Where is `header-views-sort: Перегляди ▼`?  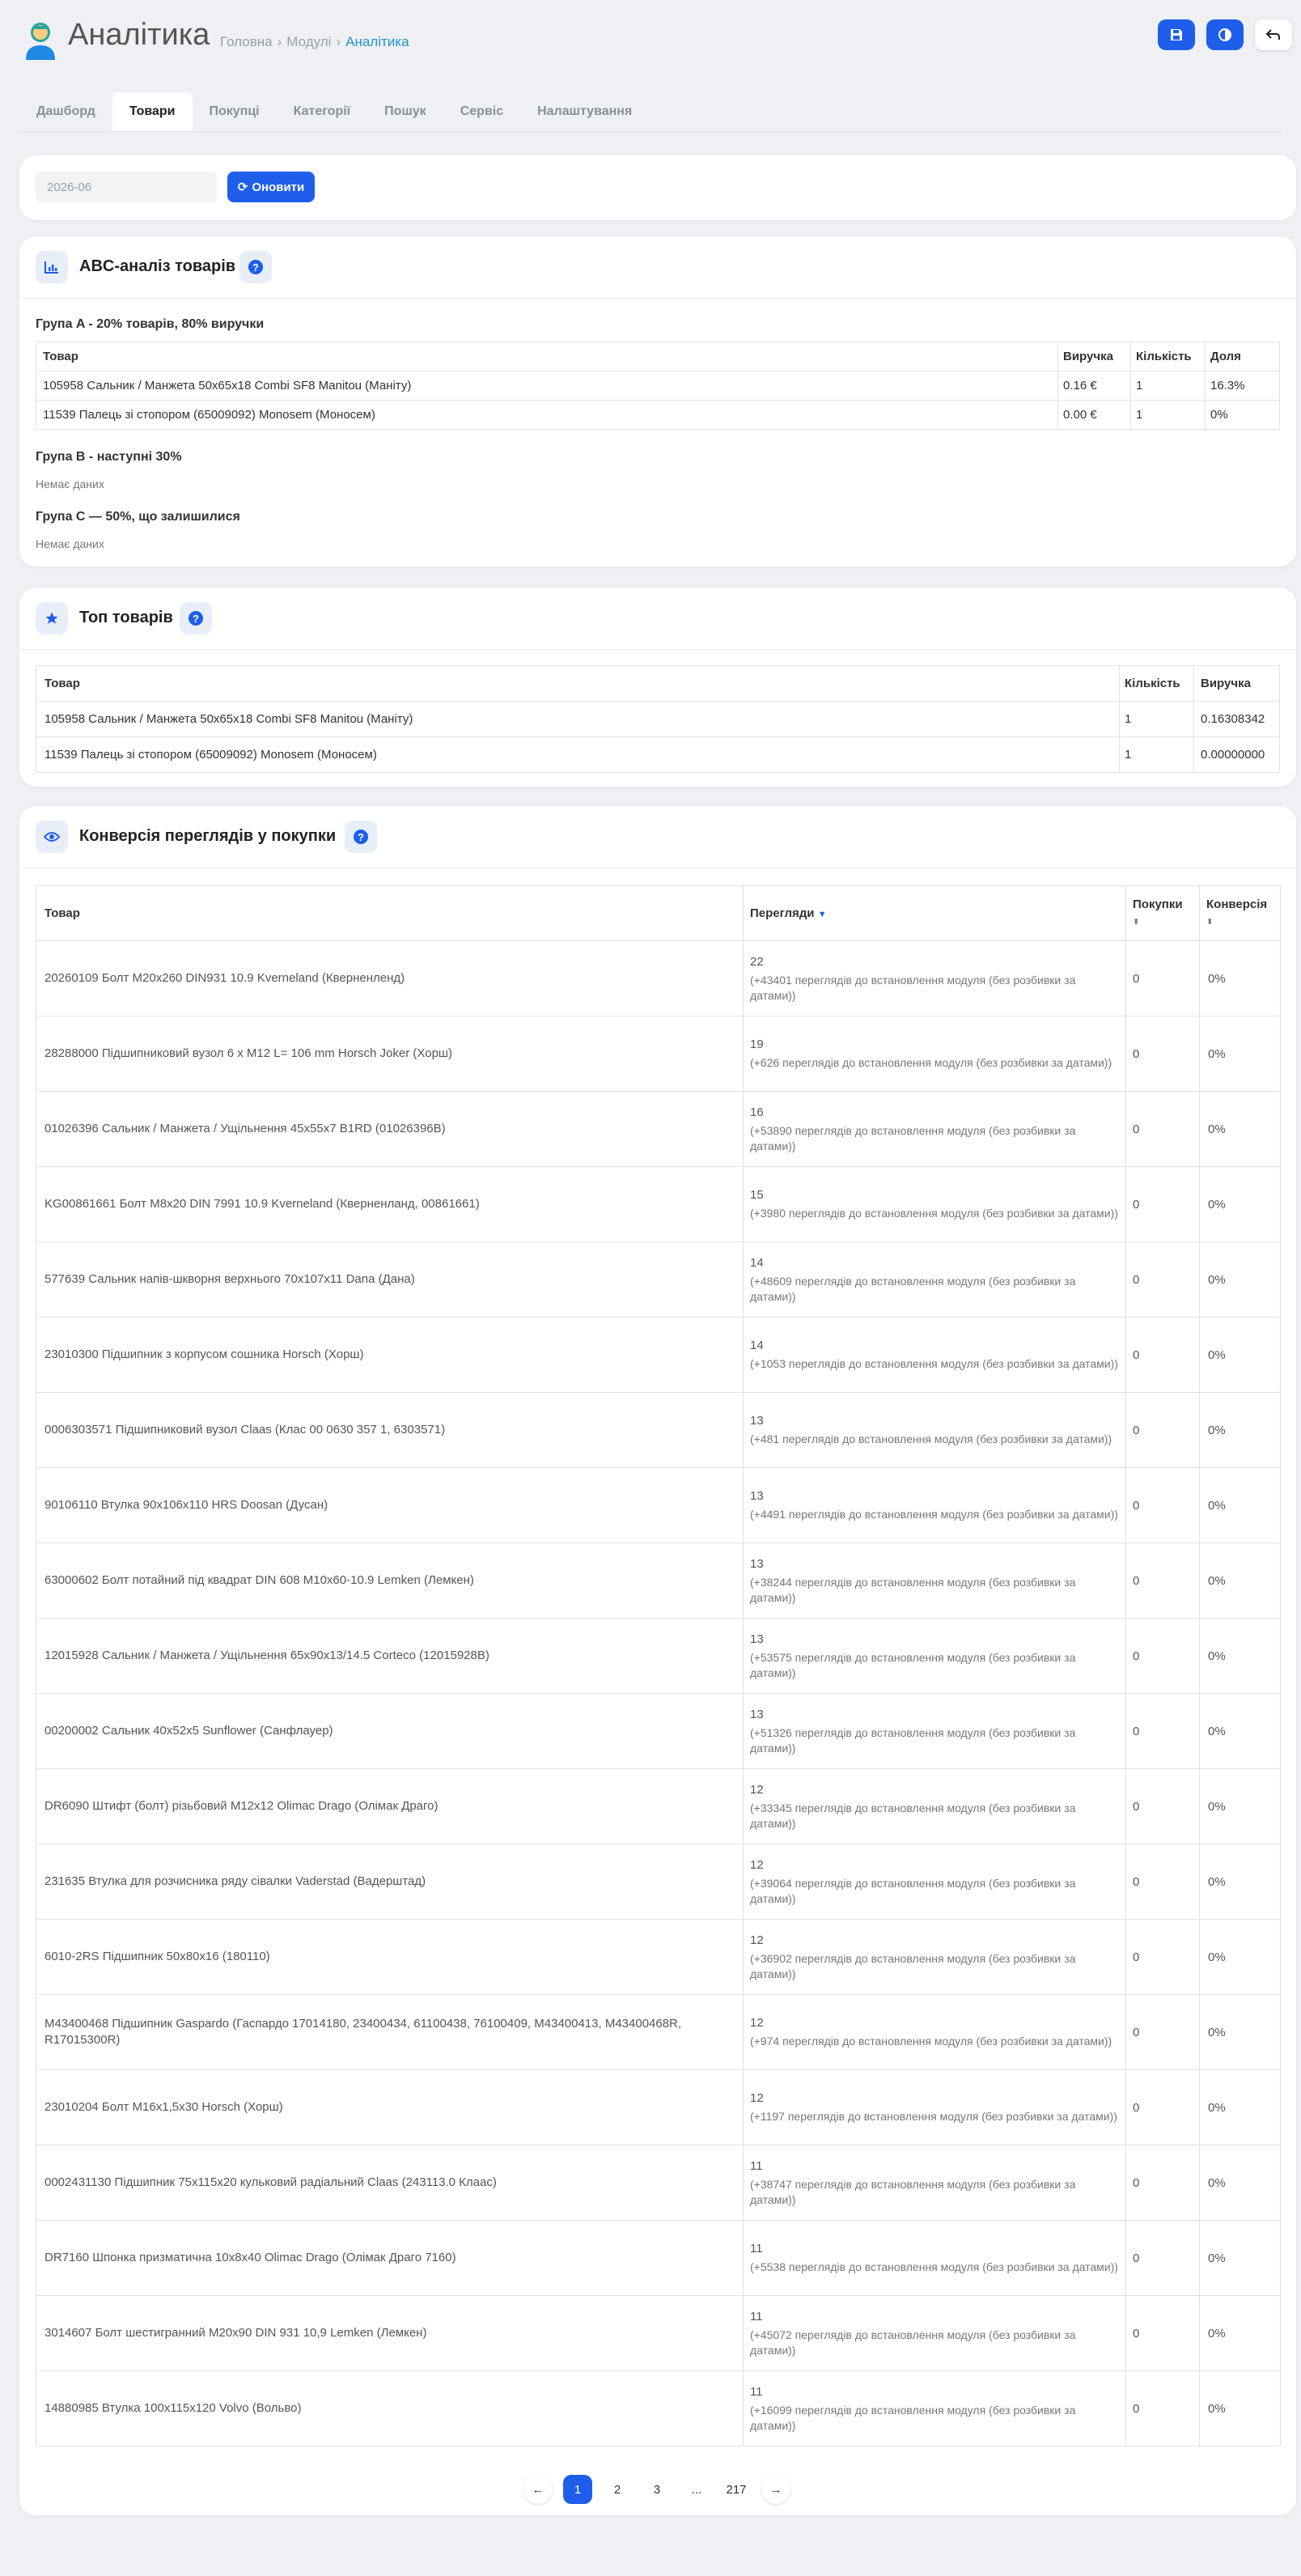
header-views-sort: Перегляди ▼ is located at coordinates (934, 913).